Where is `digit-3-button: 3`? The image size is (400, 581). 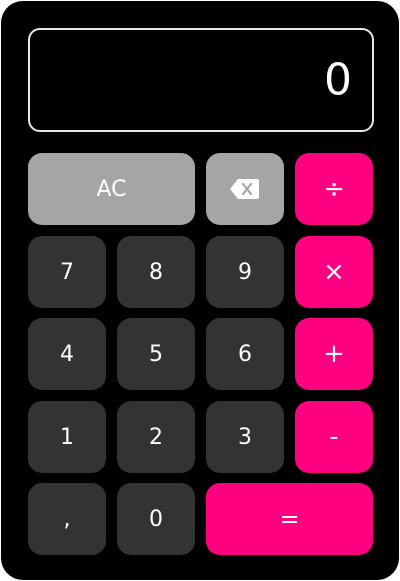
digit-3-button: 3 is located at coordinates (245, 437).